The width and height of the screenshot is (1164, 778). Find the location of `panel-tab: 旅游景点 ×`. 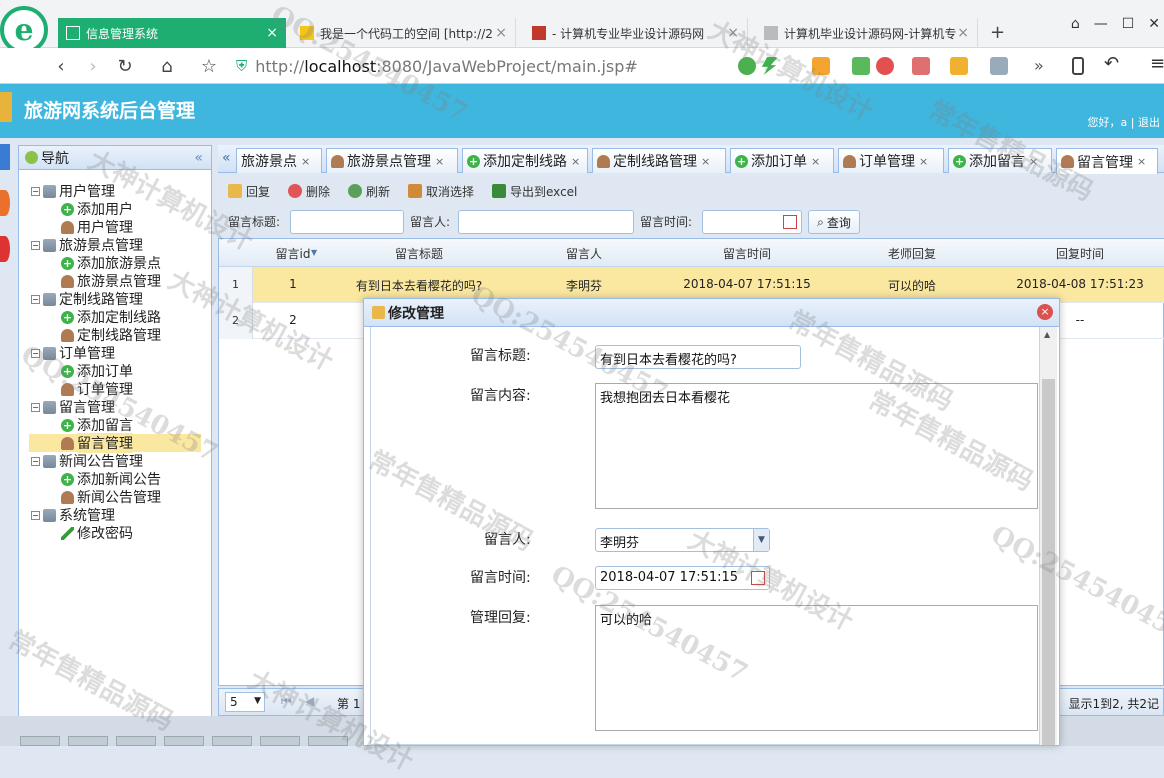

panel-tab: 旅游景点 × is located at coordinates (279, 160).